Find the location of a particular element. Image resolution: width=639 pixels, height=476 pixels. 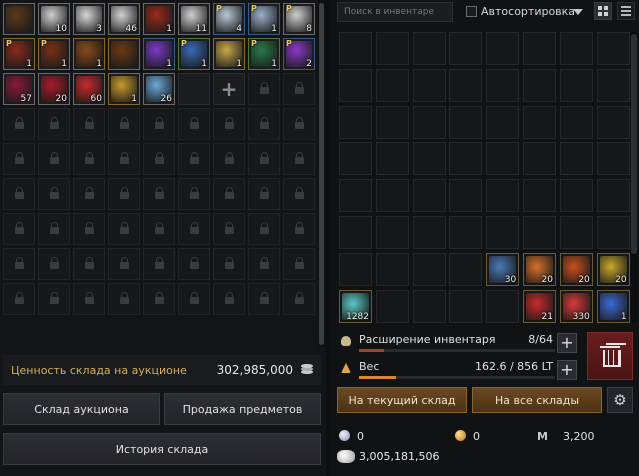

inventory-slot-blue-orb: 30 is located at coordinates (503, 269).